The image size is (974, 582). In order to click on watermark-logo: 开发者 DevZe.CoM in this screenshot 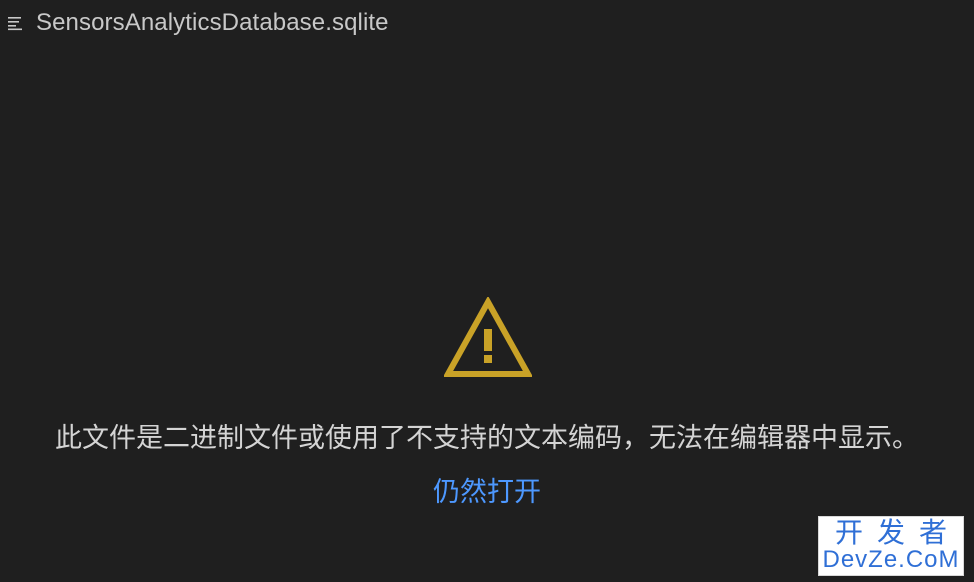, I will do `click(891, 546)`.